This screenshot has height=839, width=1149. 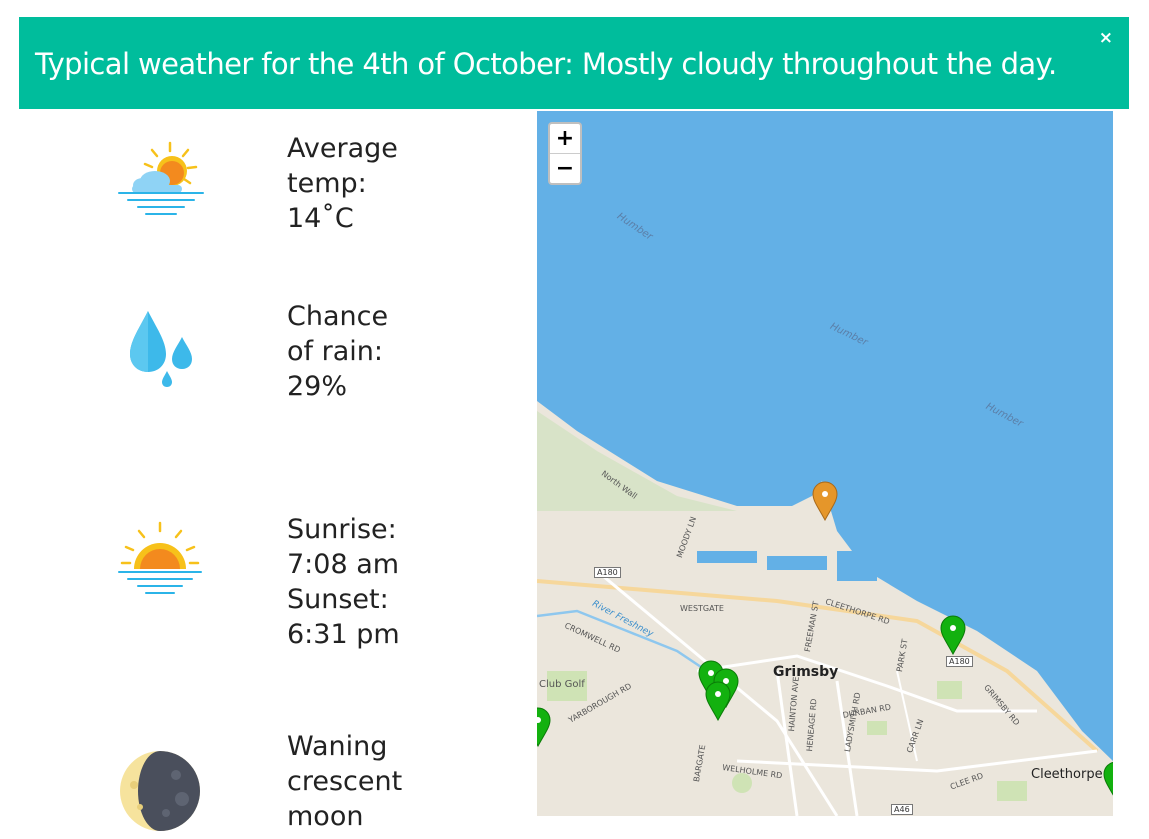 I want to click on zoom-out-button: −, so click(x=565, y=168).